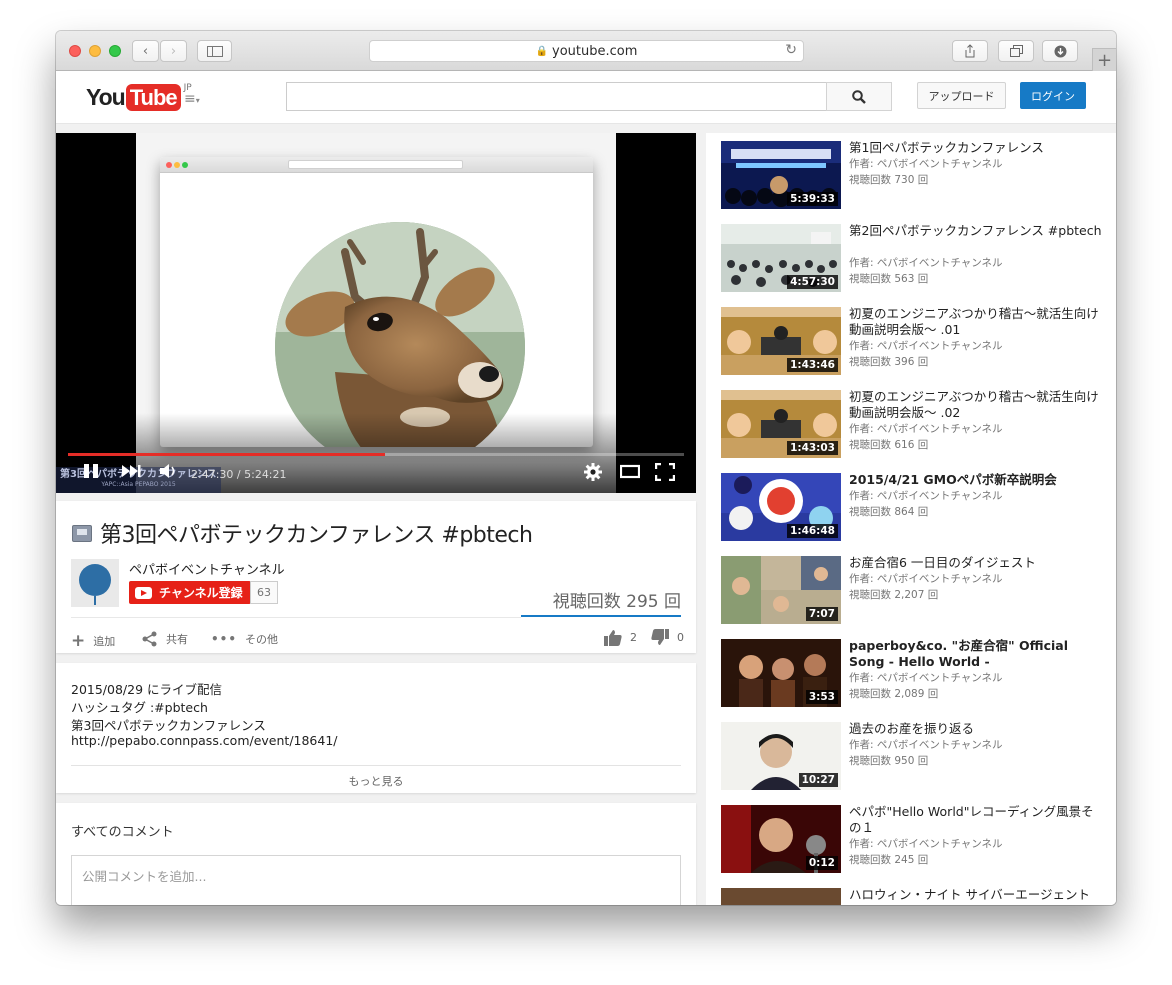 The height and width of the screenshot is (985, 1172). I want to click on sidebar-toggle-button, so click(214, 51).